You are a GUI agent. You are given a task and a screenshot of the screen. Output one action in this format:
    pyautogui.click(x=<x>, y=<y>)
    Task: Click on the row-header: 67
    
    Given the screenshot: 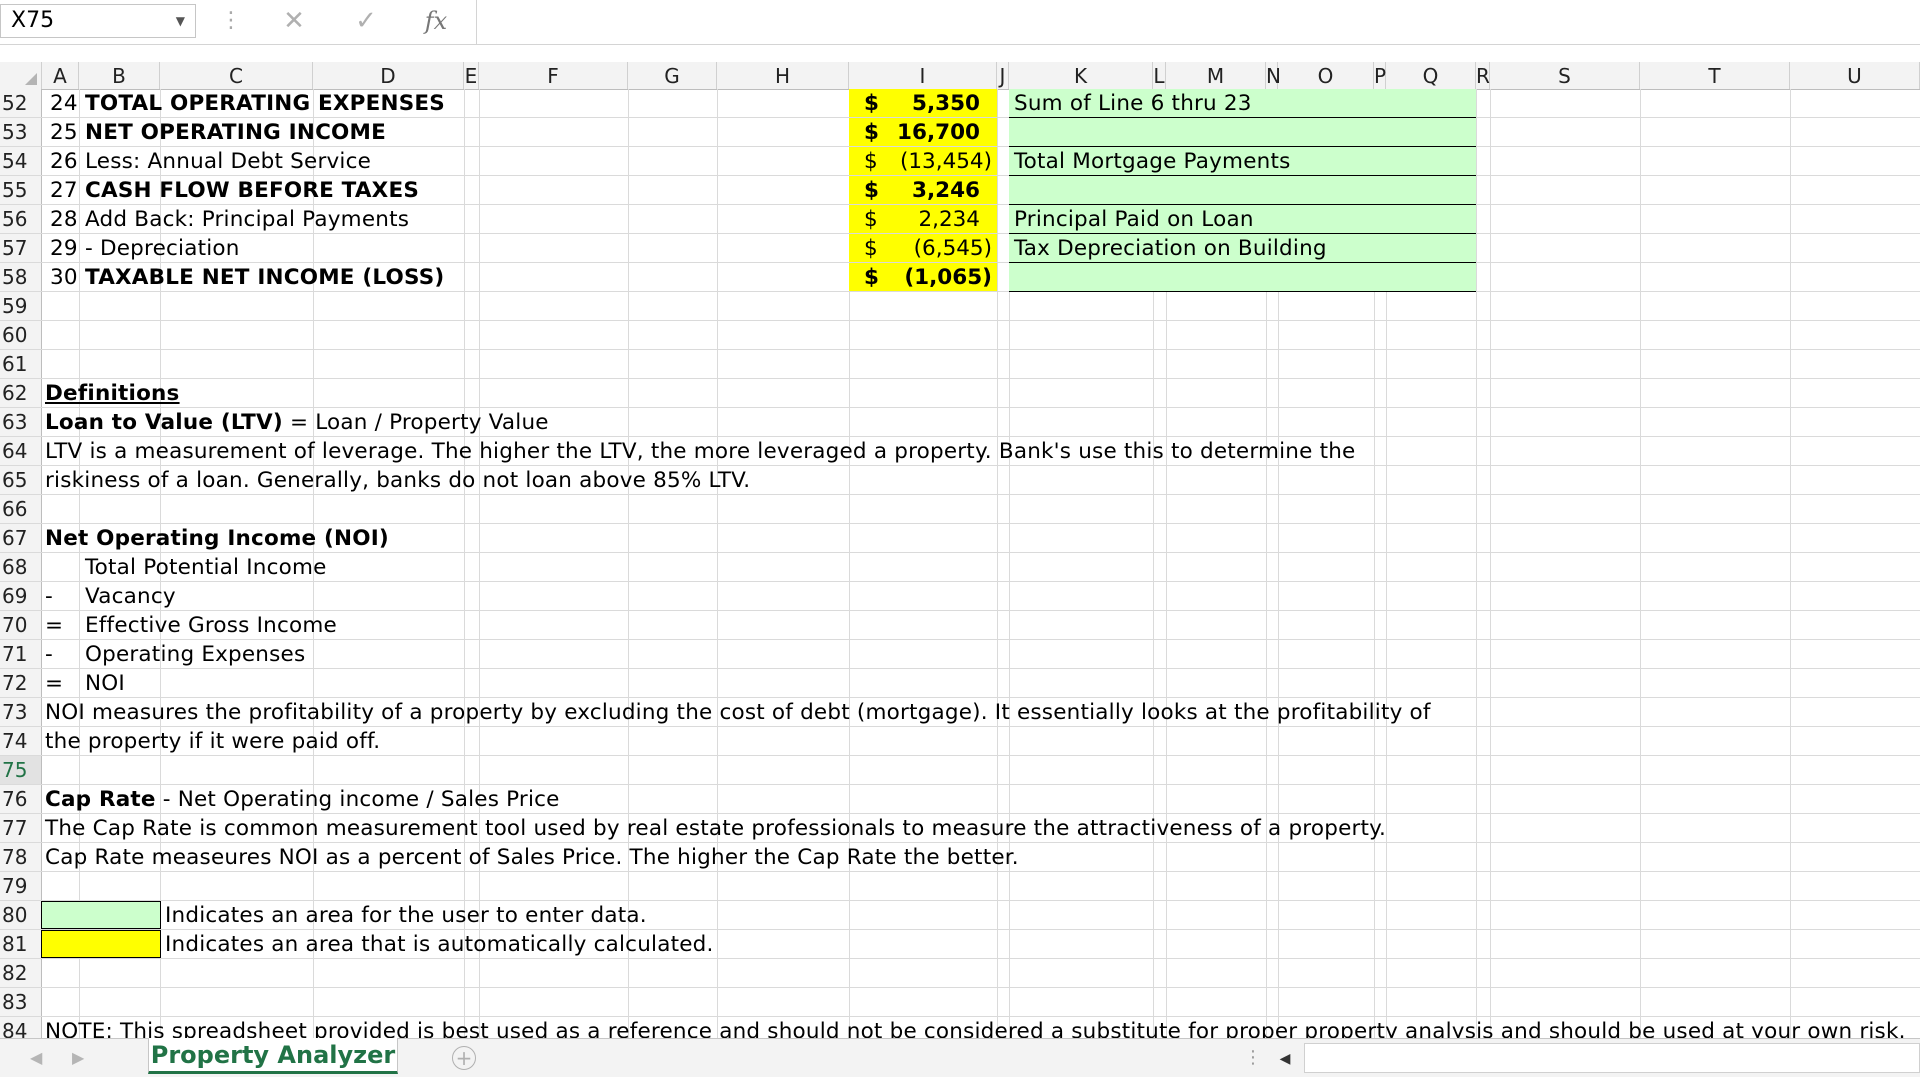 What is the action you would take?
    pyautogui.click(x=21, y=538)
    